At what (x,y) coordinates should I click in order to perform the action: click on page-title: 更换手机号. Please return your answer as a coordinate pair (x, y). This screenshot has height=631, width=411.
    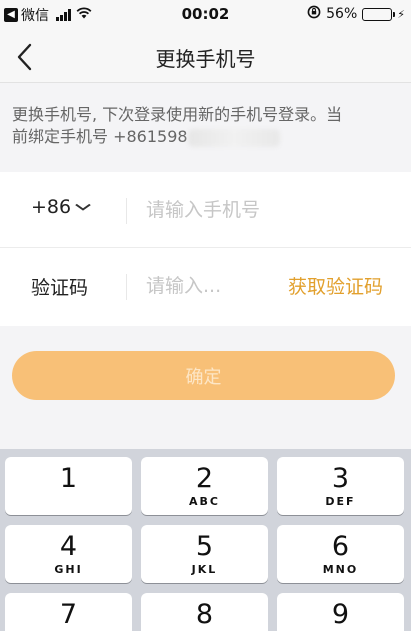
    Looking at the image, I should click on (205, 59).